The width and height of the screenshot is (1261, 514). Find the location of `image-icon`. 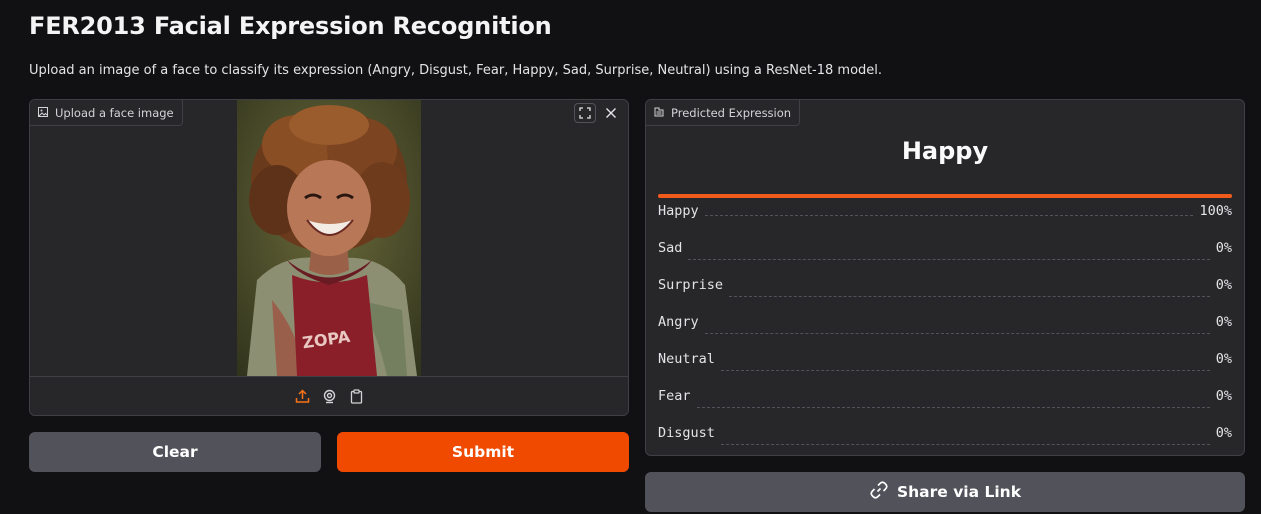

image-icon is located at coordinates (43, 113).